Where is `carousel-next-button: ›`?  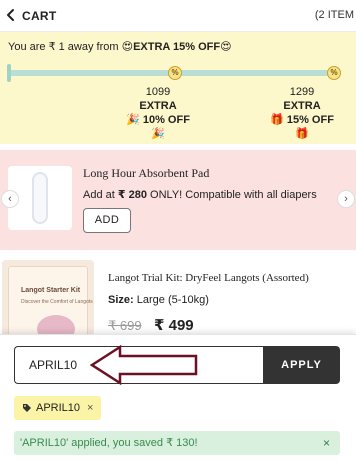 carousel-next-button: › is located at coordinates (346, 199).